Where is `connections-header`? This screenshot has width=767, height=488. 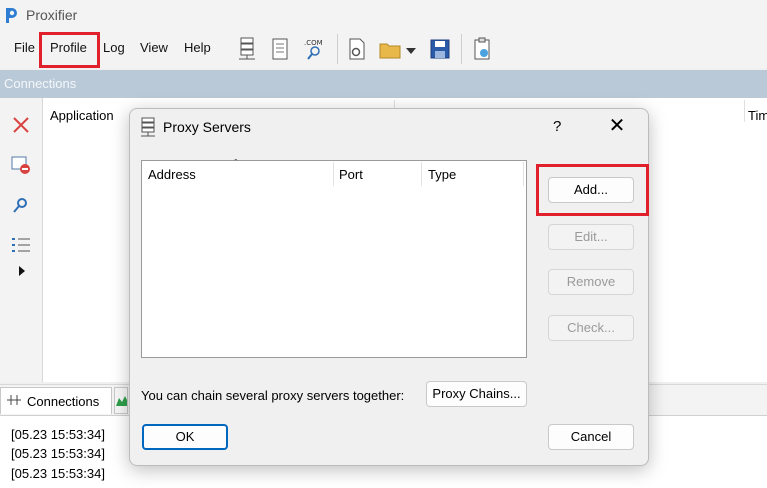 connections-header is located at coordinates (383, 84).